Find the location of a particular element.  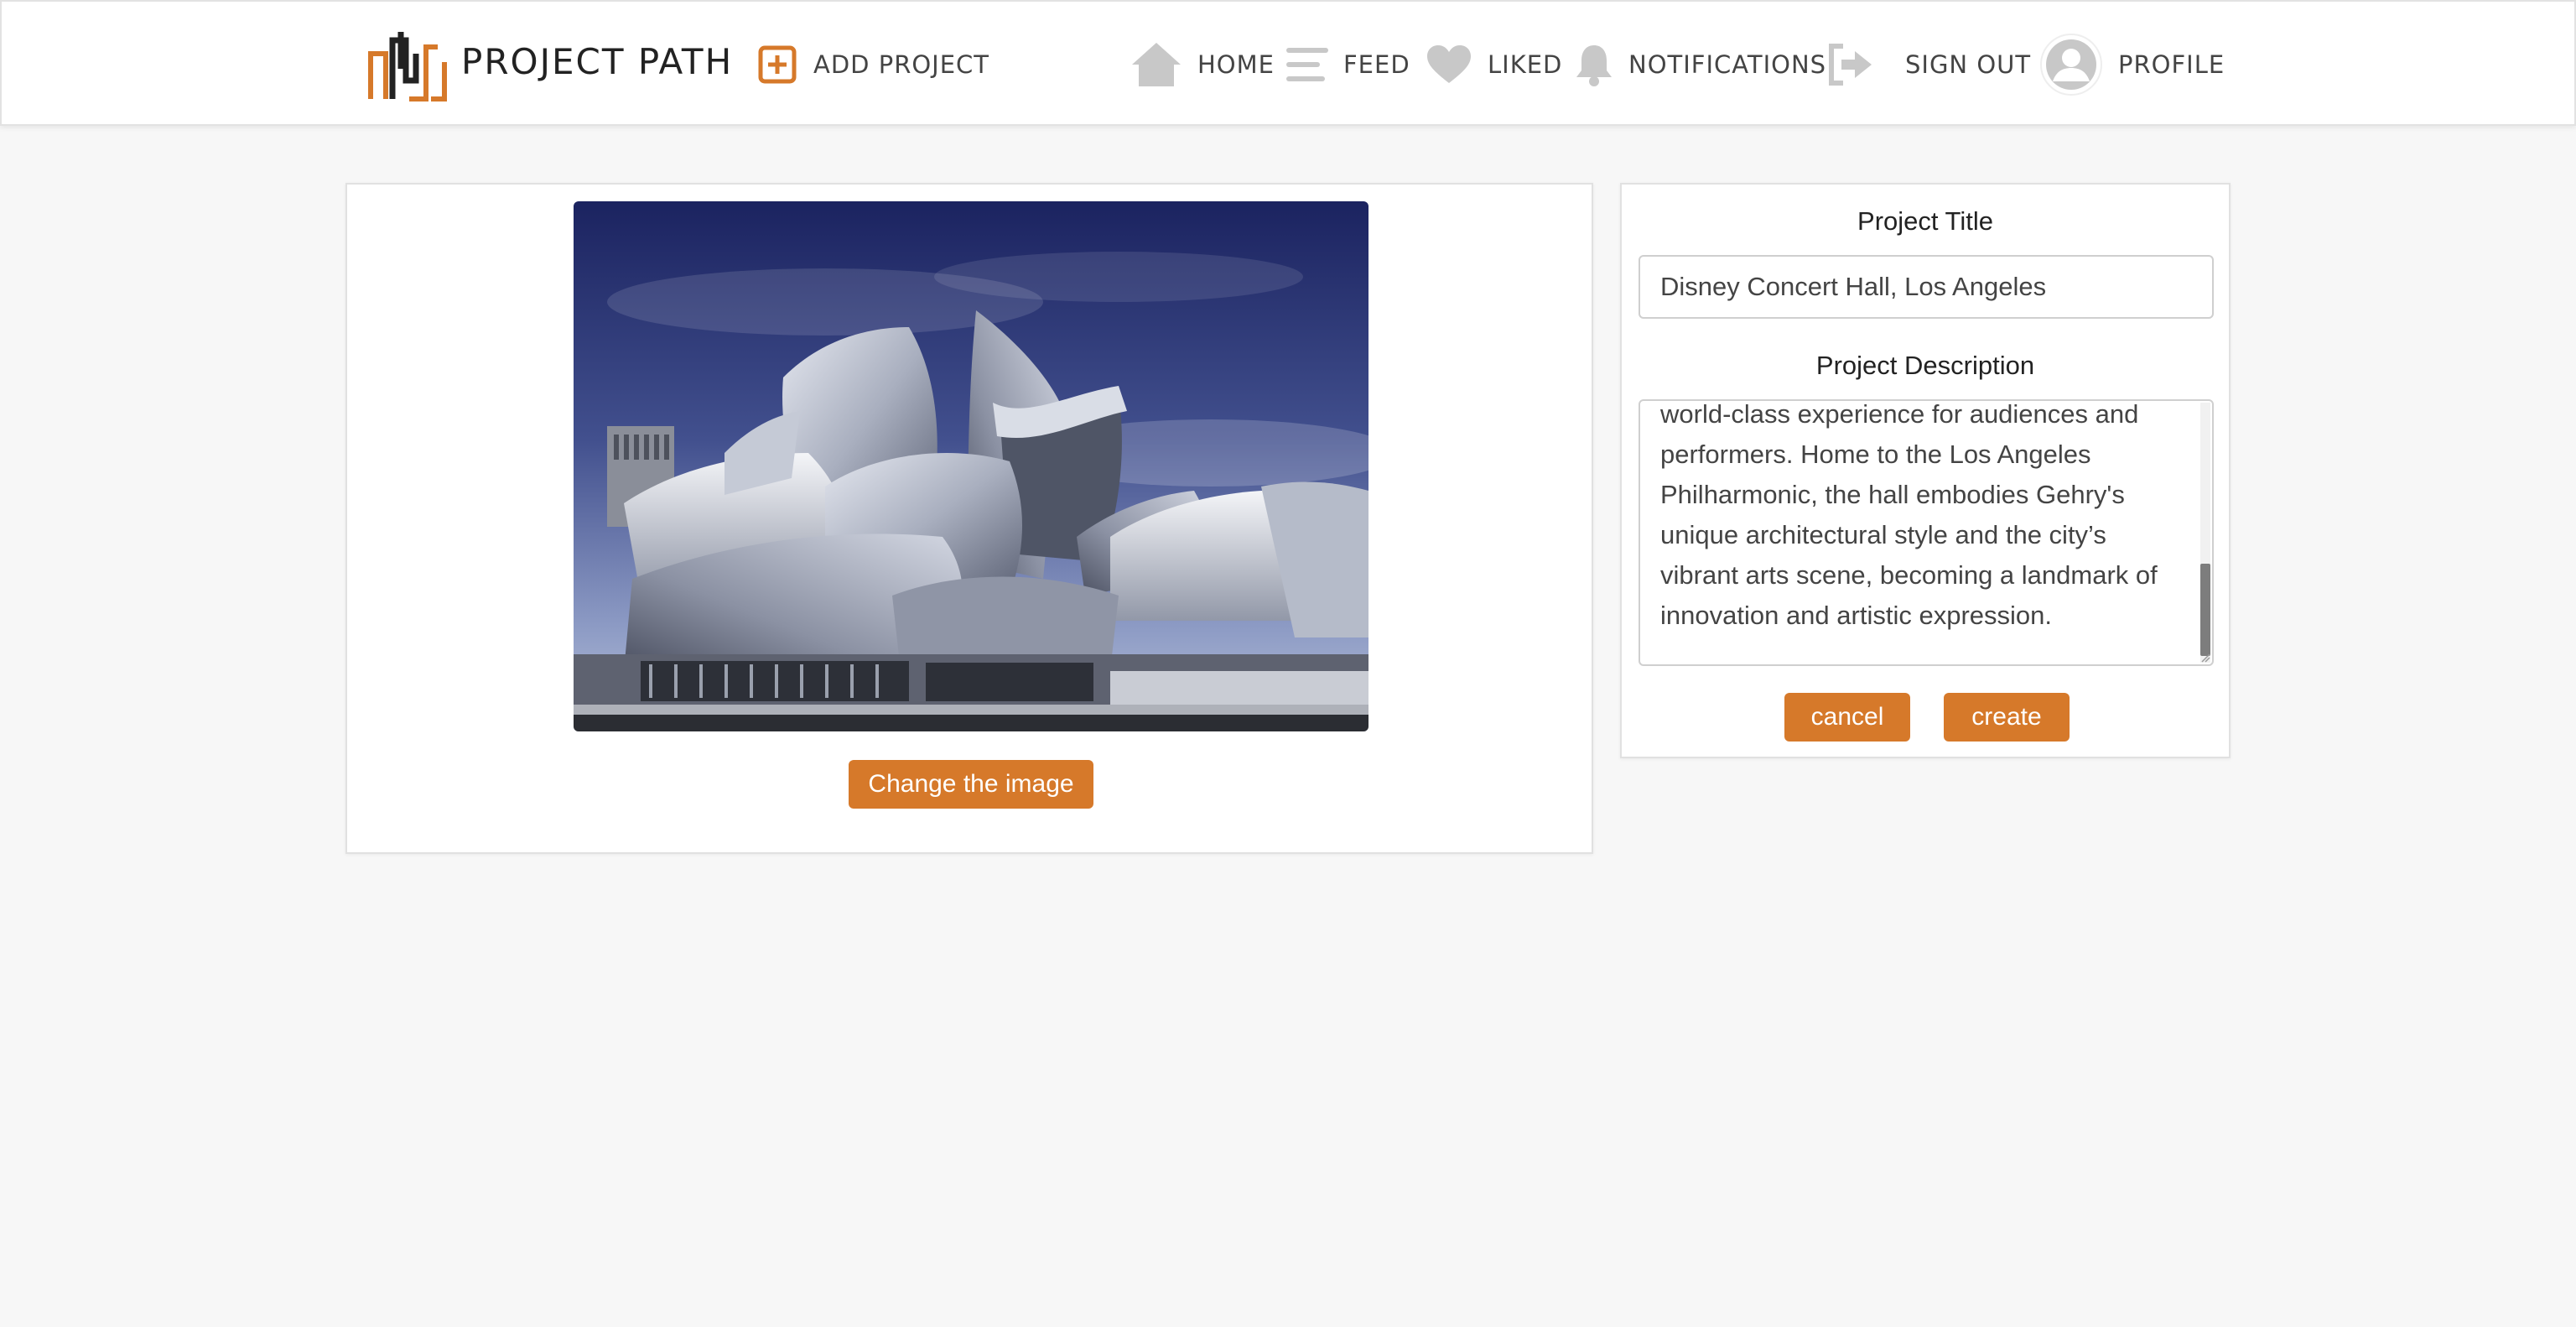

avatar-icon is located at coordinates (2071, 64).